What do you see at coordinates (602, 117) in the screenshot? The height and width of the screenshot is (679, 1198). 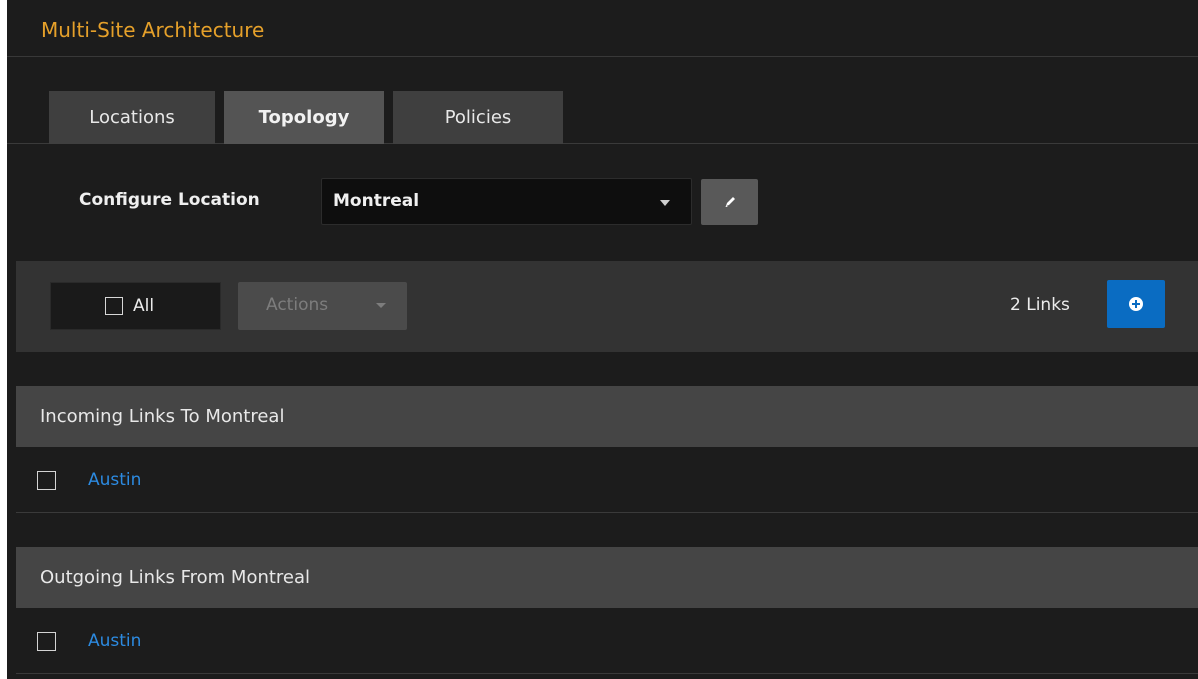 I see `tab-bar: Locations Topology Policies` at bounding box center [602, 117].